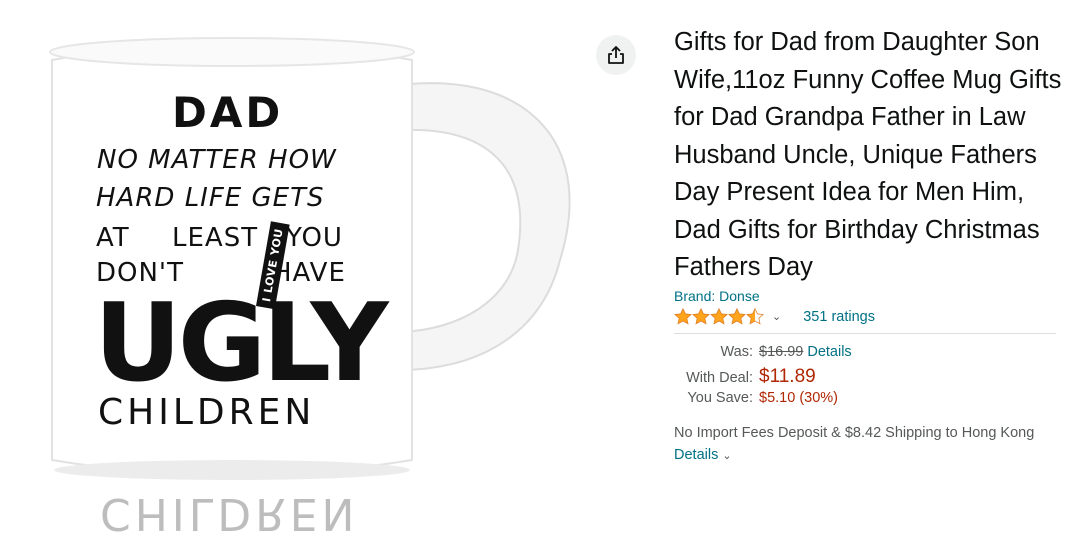  I want to click on share-icon, so click(616, 55).